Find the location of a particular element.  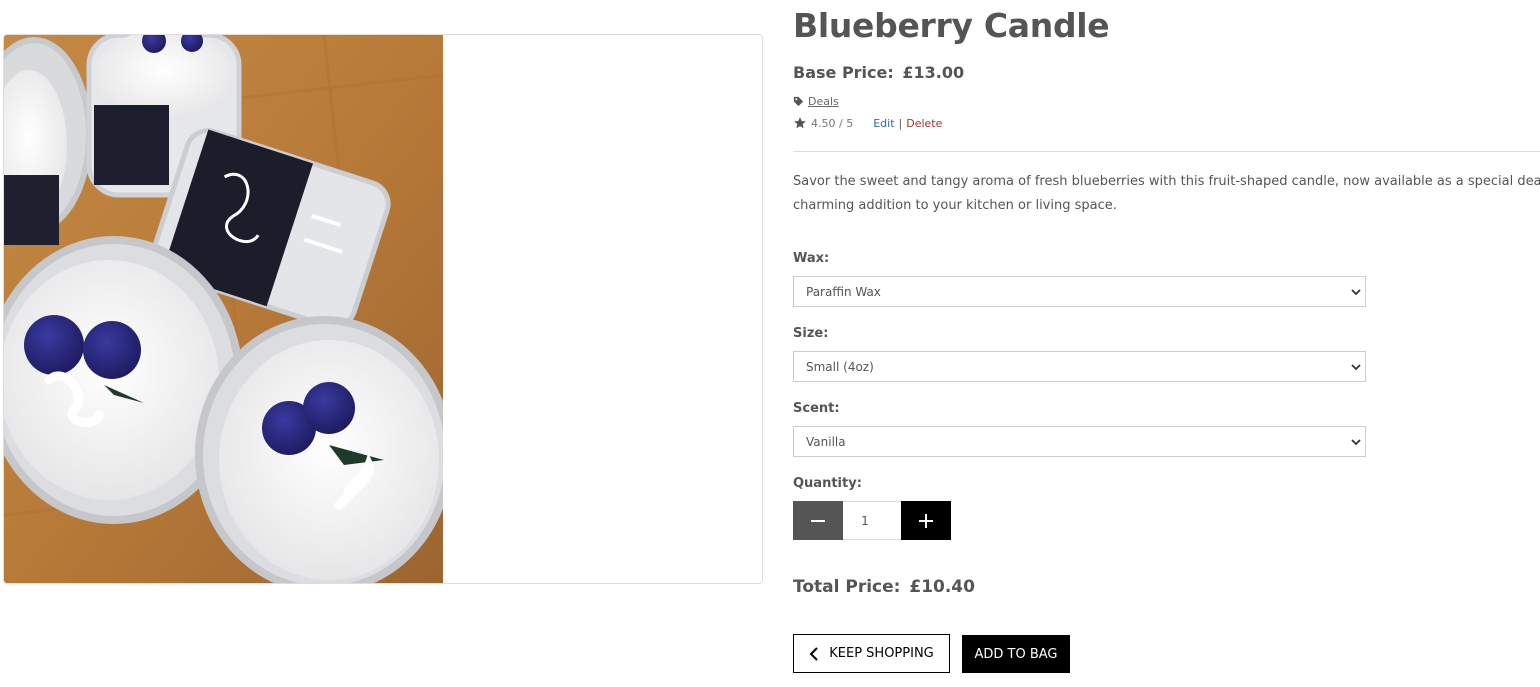

total-price-label: Total Price: is located at coordinates (847, 587).